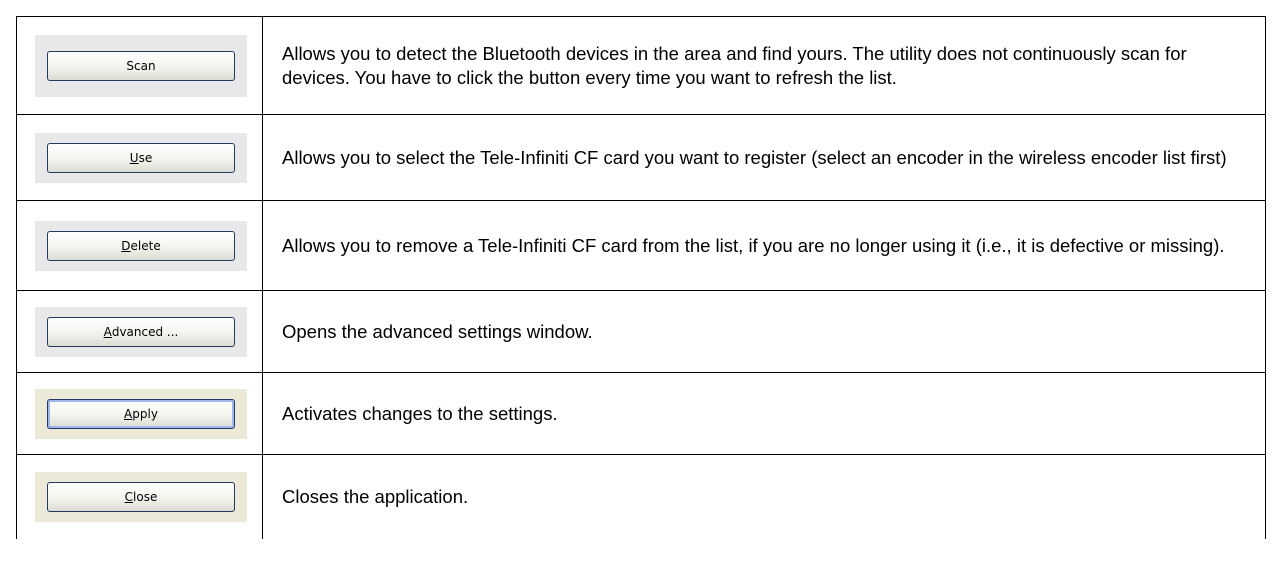 The height and width of the screenshot is (580, 1285). I want to click on button-label: Scan, so click(141, 65).